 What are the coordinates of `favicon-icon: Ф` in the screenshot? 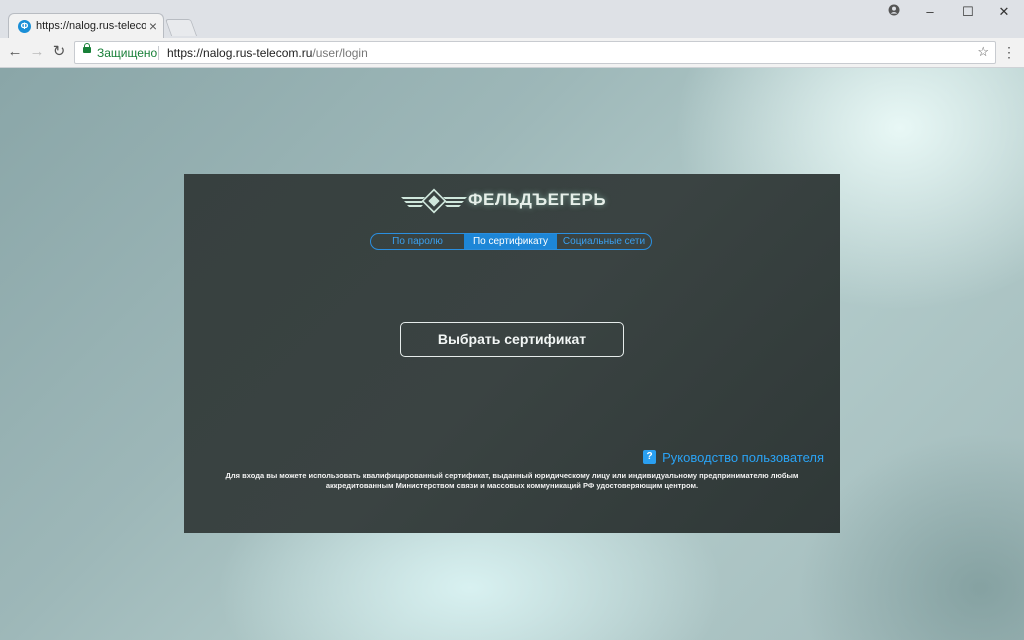 It's located at (24, 26).